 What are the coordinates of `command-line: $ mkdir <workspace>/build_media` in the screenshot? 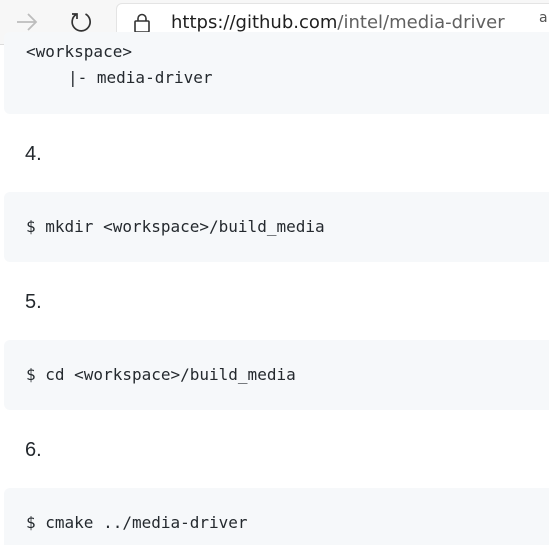 It's located at (175, 226).